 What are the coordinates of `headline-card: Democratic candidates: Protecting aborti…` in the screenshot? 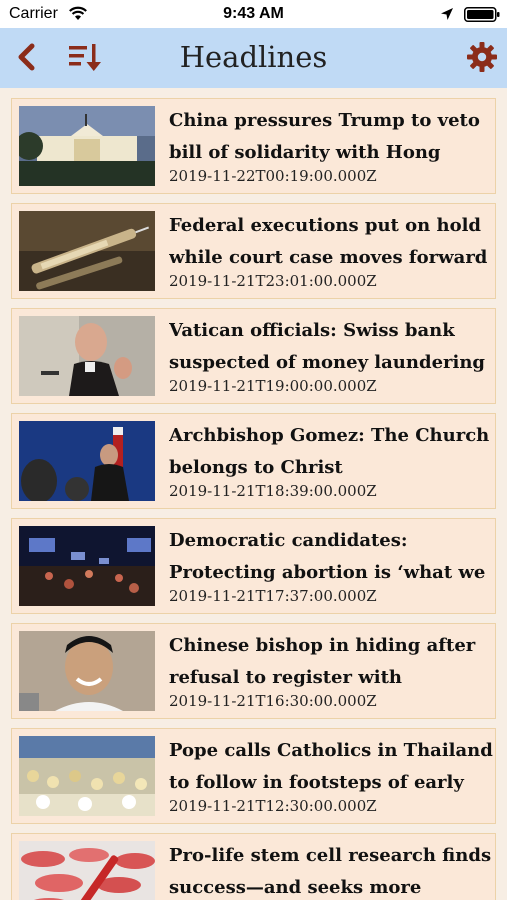 It's located at (253, 566).